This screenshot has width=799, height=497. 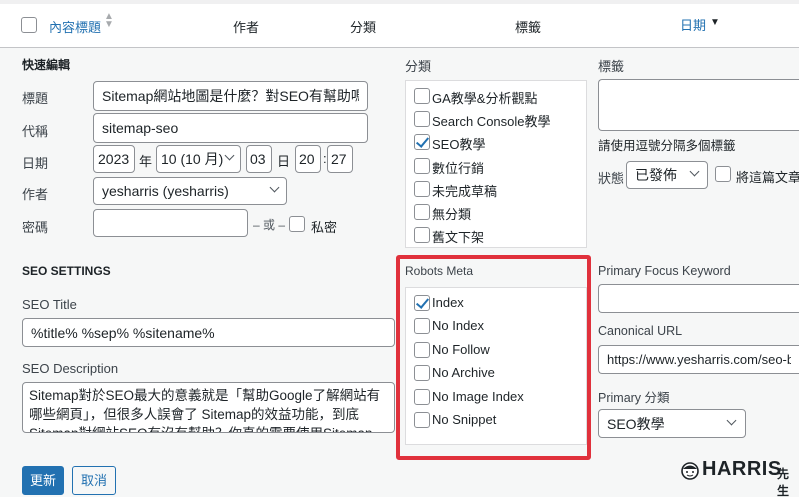 What do you see at coordinates (146, 161) in the screenshot?
I see `year-unit: 年` at bounding box center [146, 161].